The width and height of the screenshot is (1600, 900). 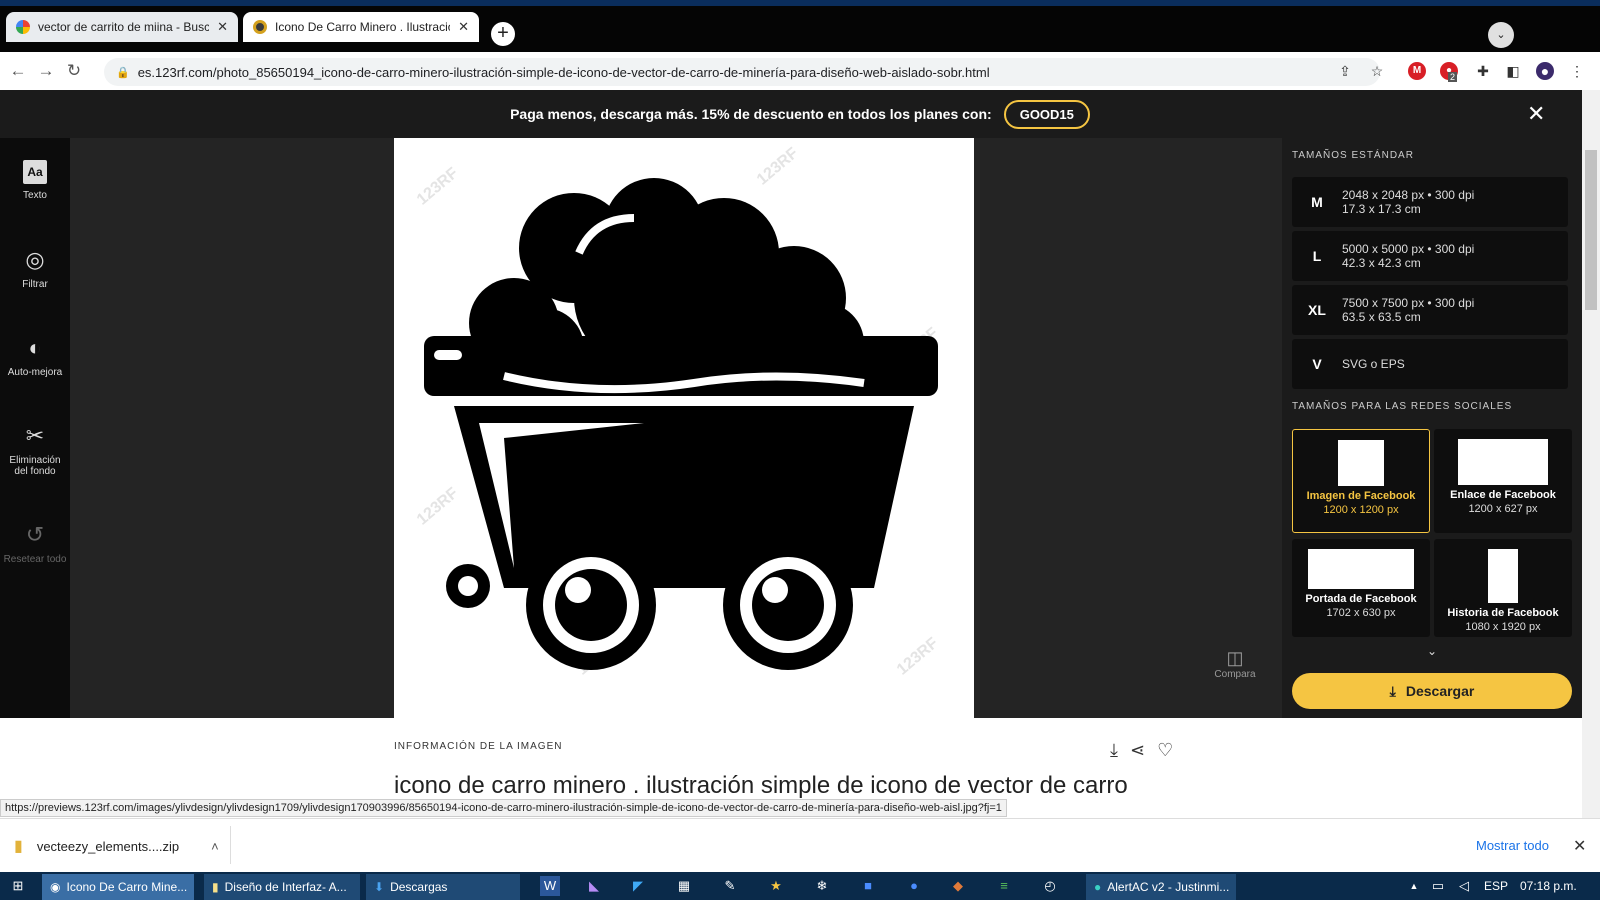 I want to click on size-option-m: M 2048 x 2048 px • 300 dpi 17.3 x 17.3 cm, so click(x=1430, y=202).